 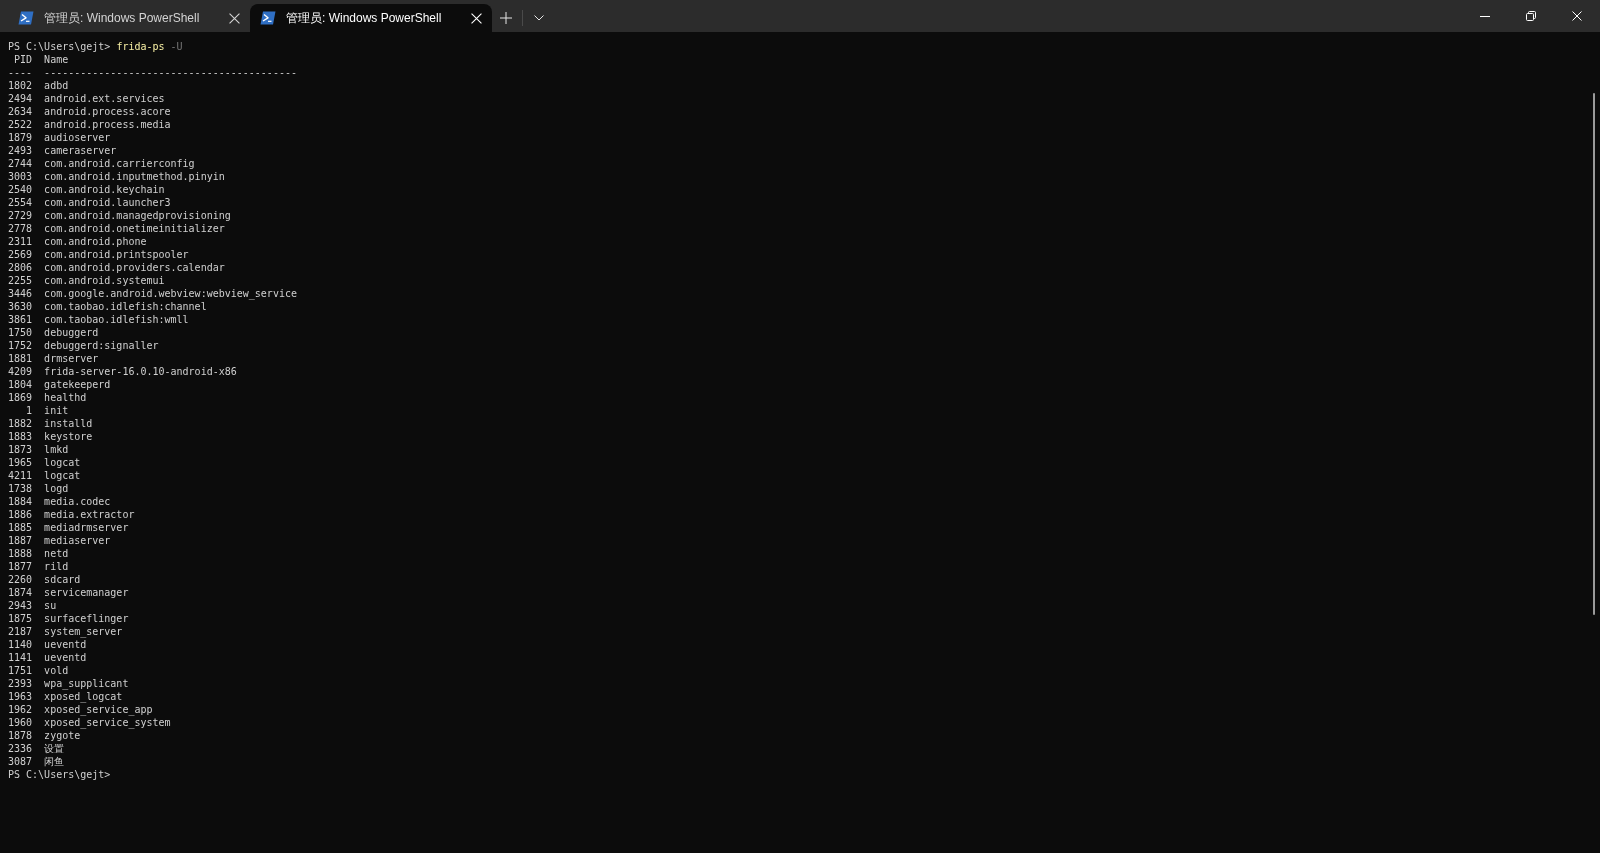 I want to click on process-name: 闲鱼, so click(x=54, y=761).